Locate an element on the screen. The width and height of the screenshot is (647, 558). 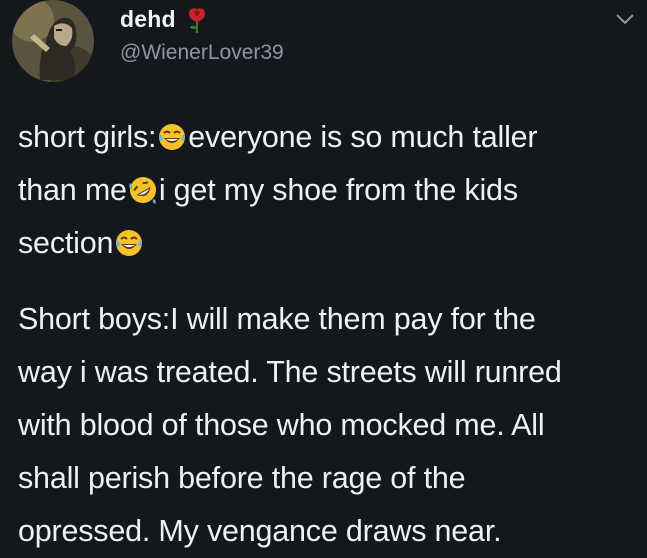
tweet-line: than me i get my shoe from the kids is located at coordinates (328, 190).